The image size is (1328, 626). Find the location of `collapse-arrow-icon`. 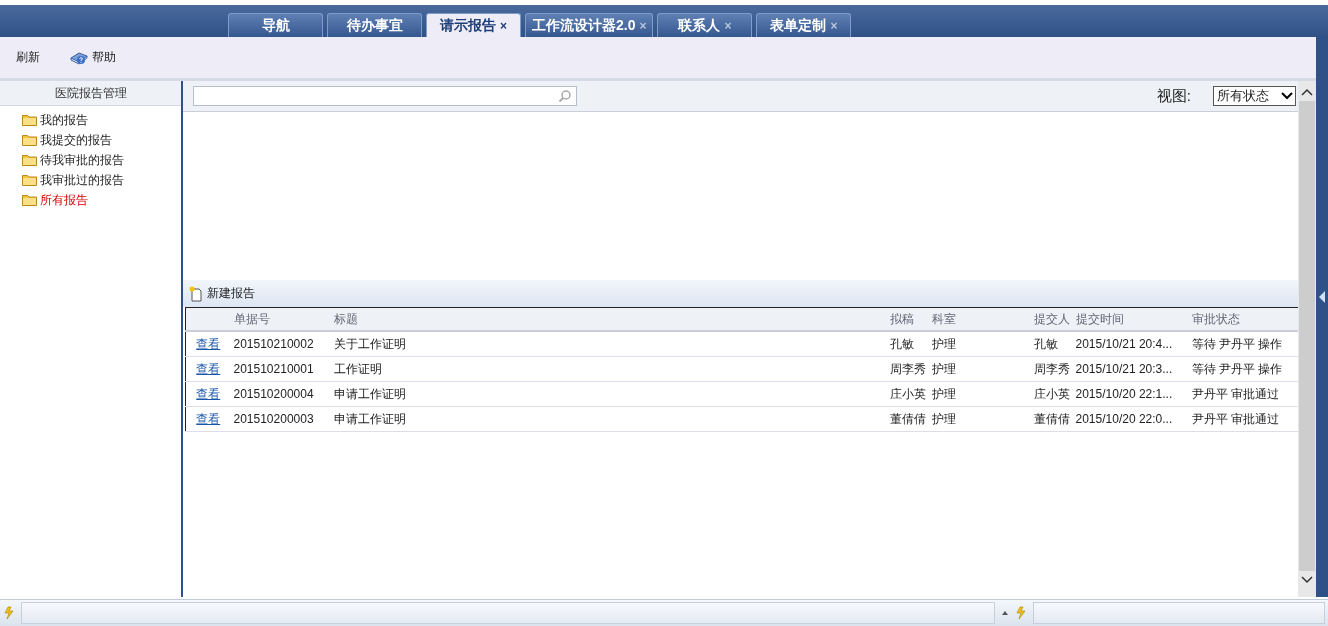

collapse-arrow-icon is located at coordinates (1322, 297).